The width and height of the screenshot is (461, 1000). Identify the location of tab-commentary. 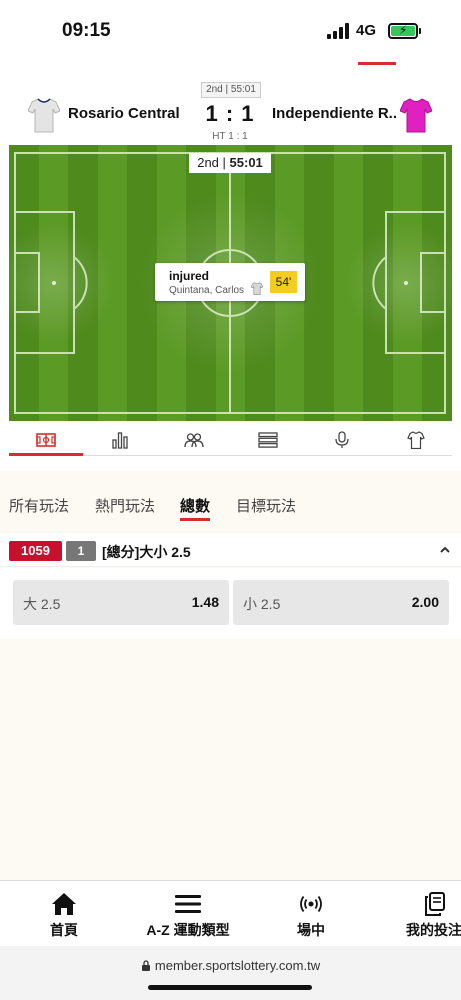
(342, 440).